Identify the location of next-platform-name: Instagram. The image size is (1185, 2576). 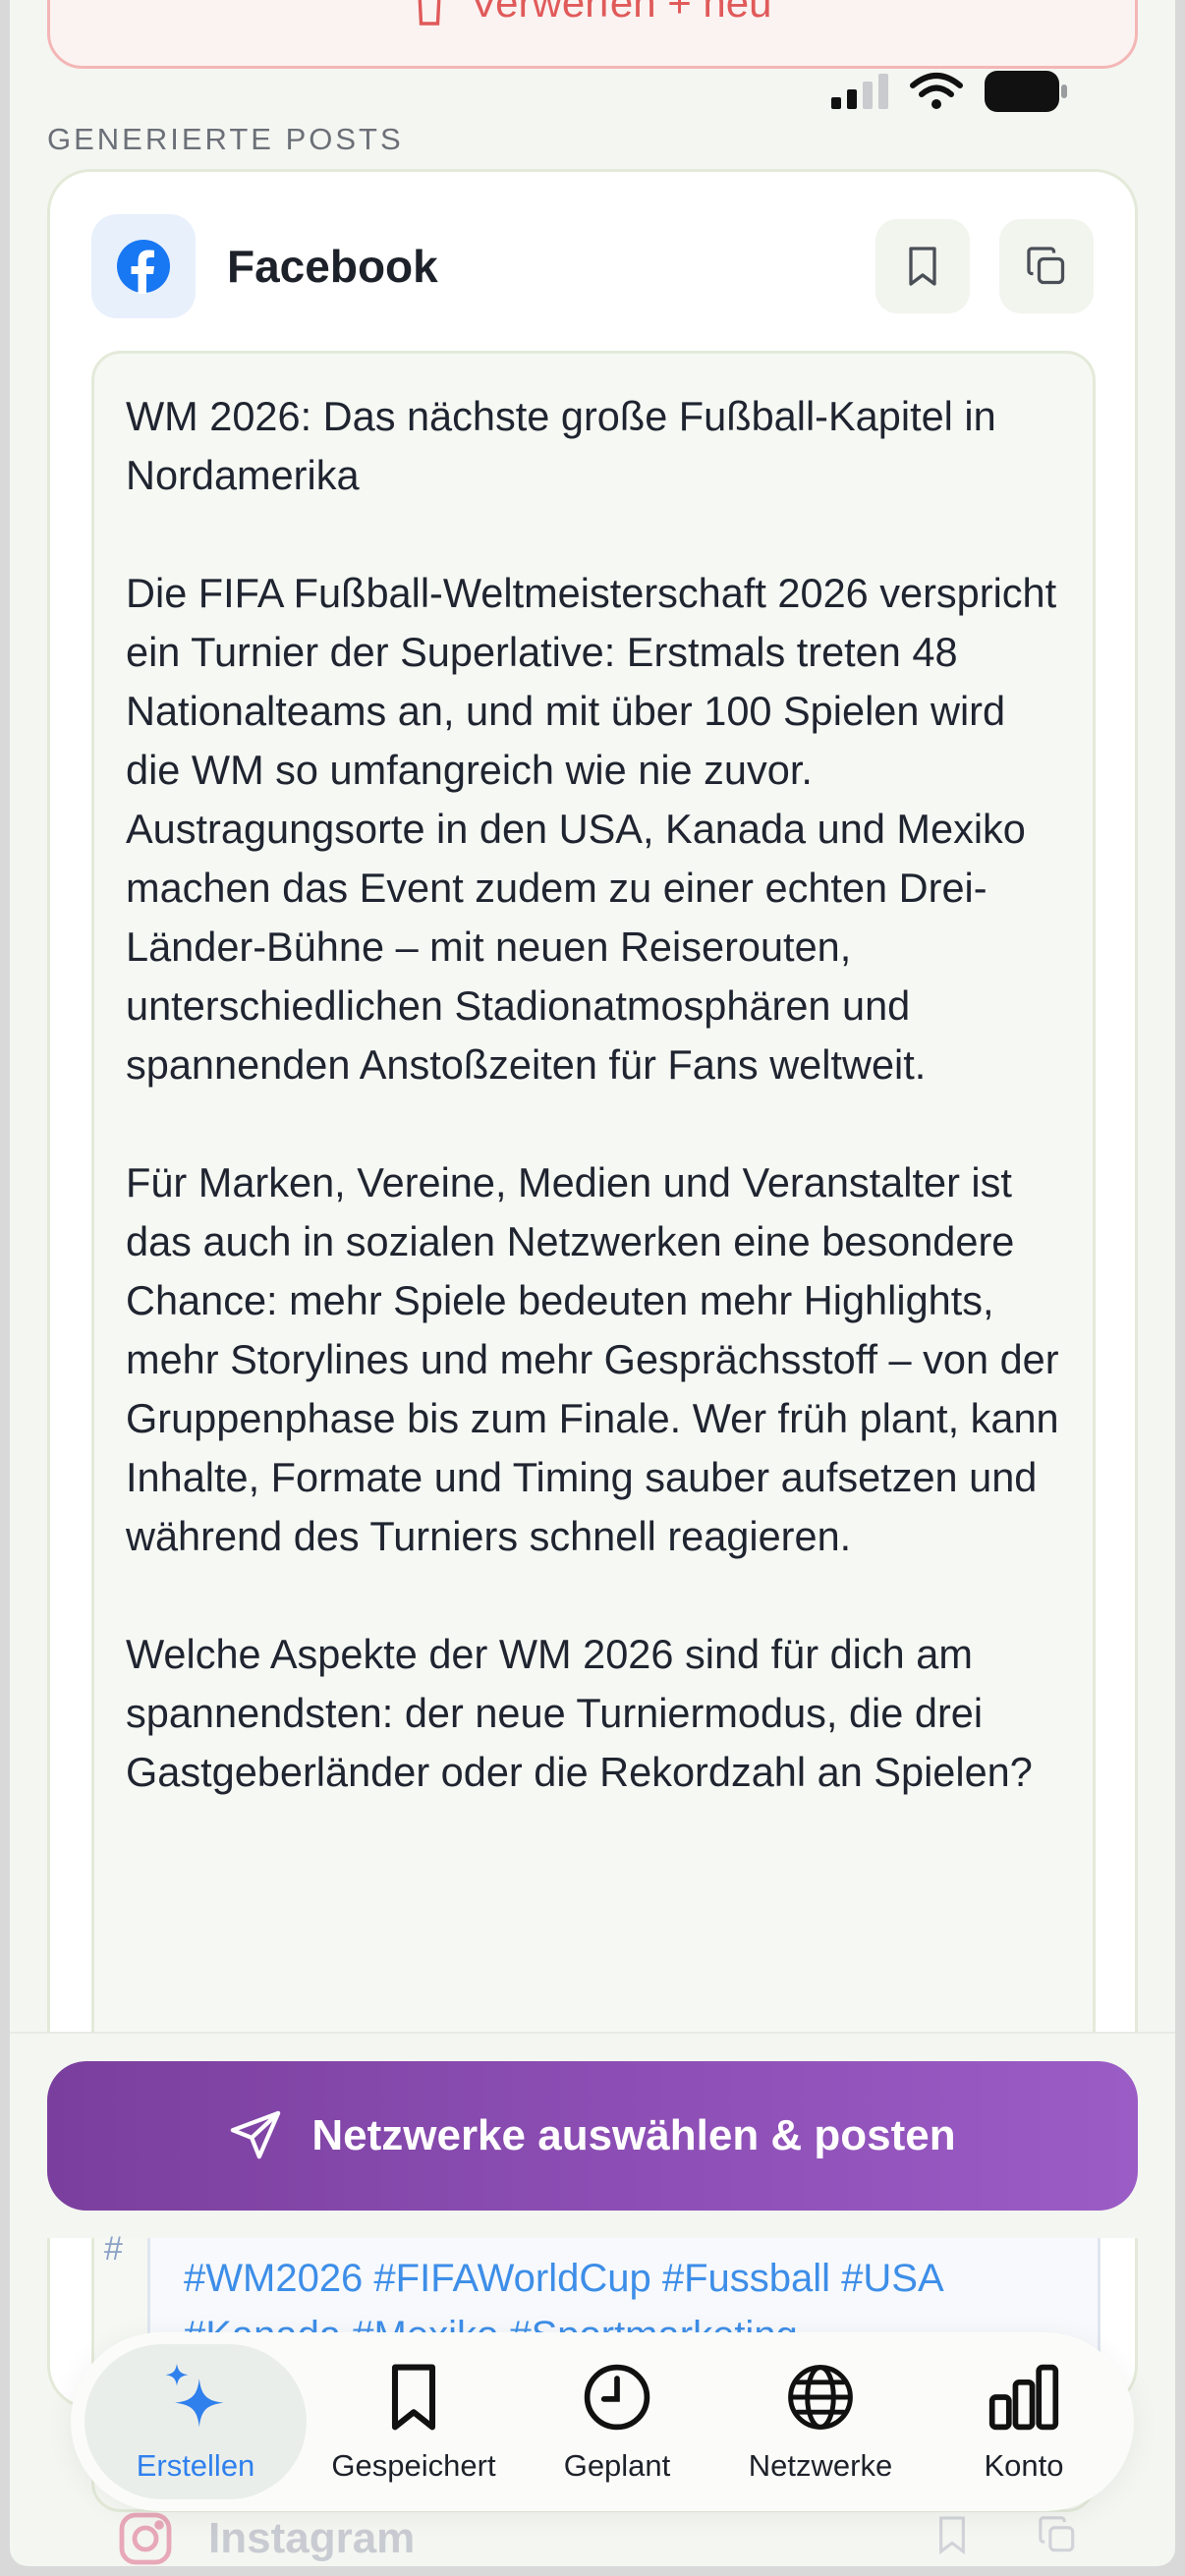
(312, 2538).